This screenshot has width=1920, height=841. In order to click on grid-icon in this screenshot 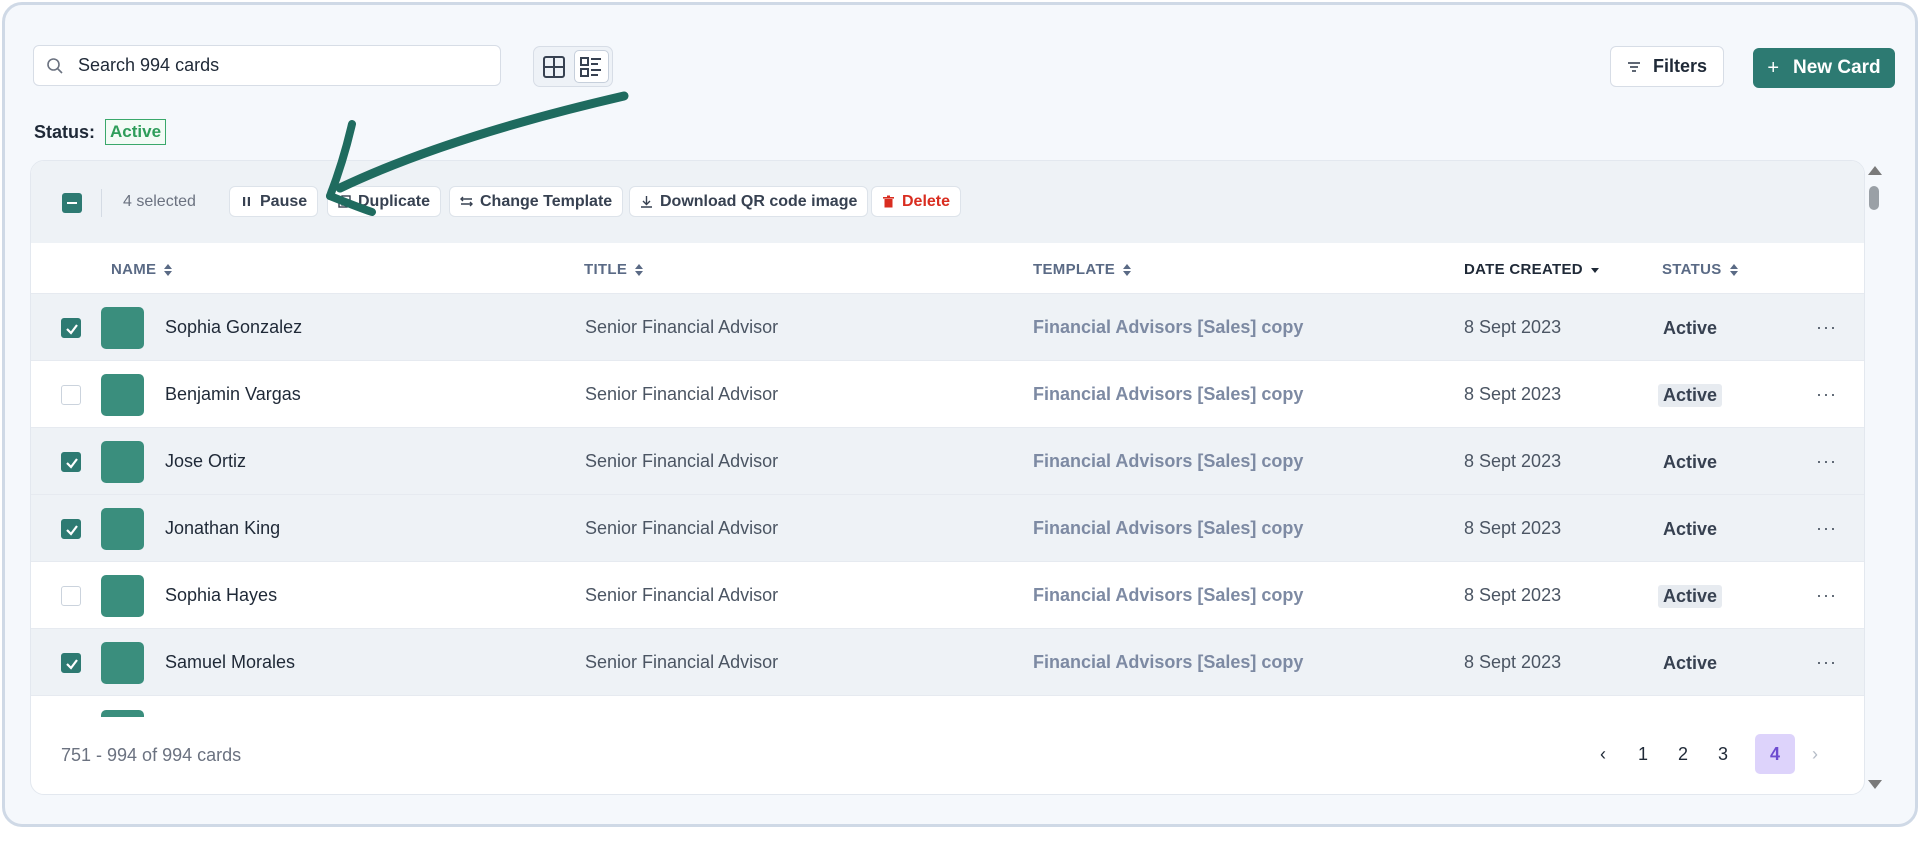, I will do `click(554, 66)`.